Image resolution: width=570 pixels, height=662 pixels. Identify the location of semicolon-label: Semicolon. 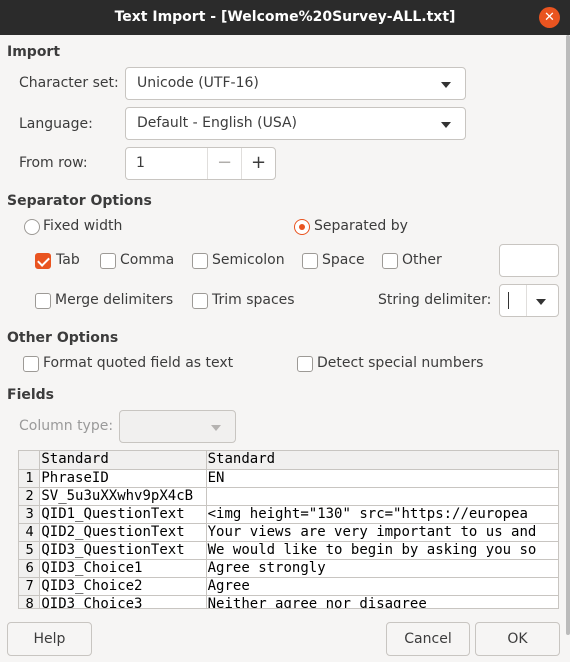
(248, 260).